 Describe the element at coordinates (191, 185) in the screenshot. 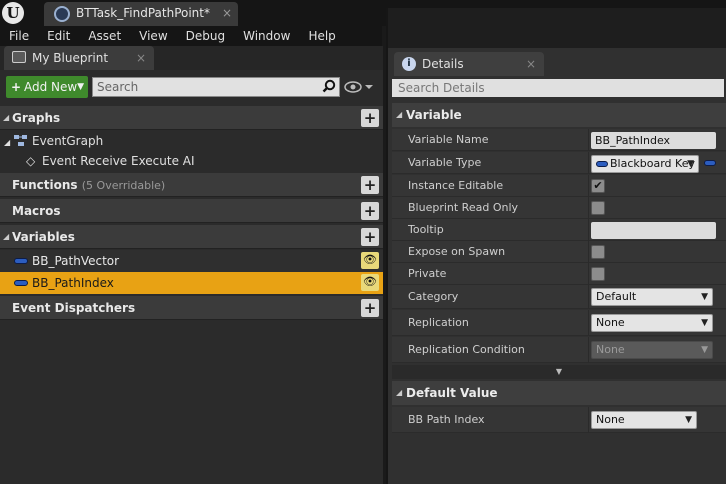

I see `functions-section-header: Functions (5 Overridable) +` at that location.